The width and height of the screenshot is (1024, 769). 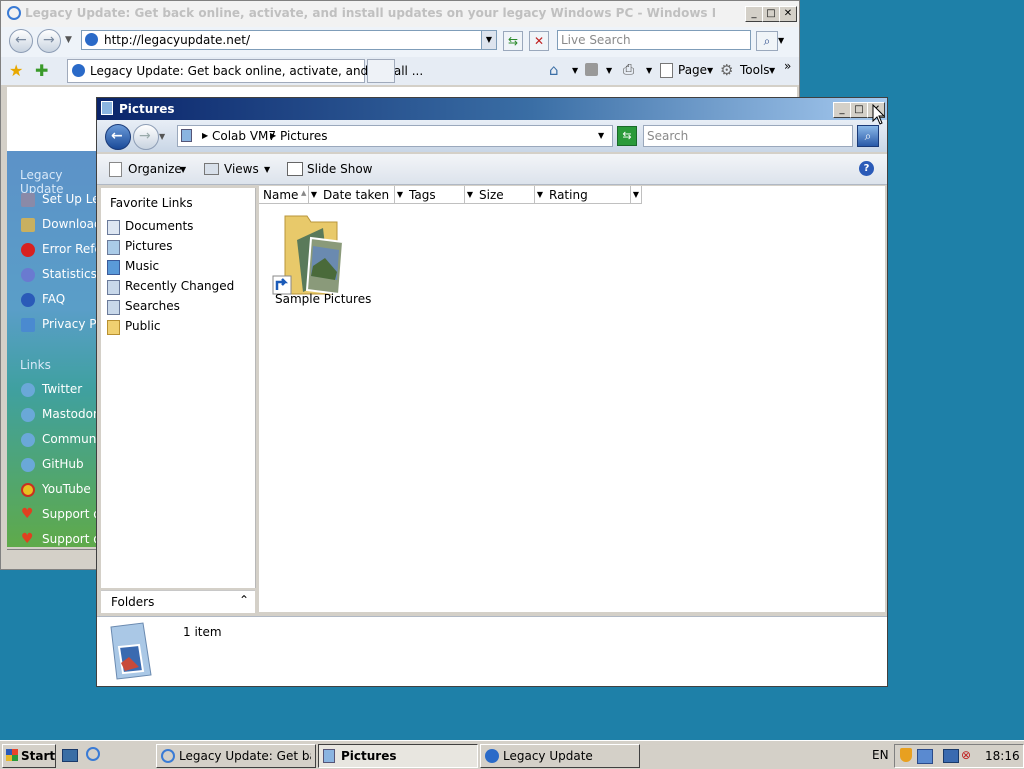 I want to click on sidebar-item-error-reference: Error Refe, so click(x=72, y=249).